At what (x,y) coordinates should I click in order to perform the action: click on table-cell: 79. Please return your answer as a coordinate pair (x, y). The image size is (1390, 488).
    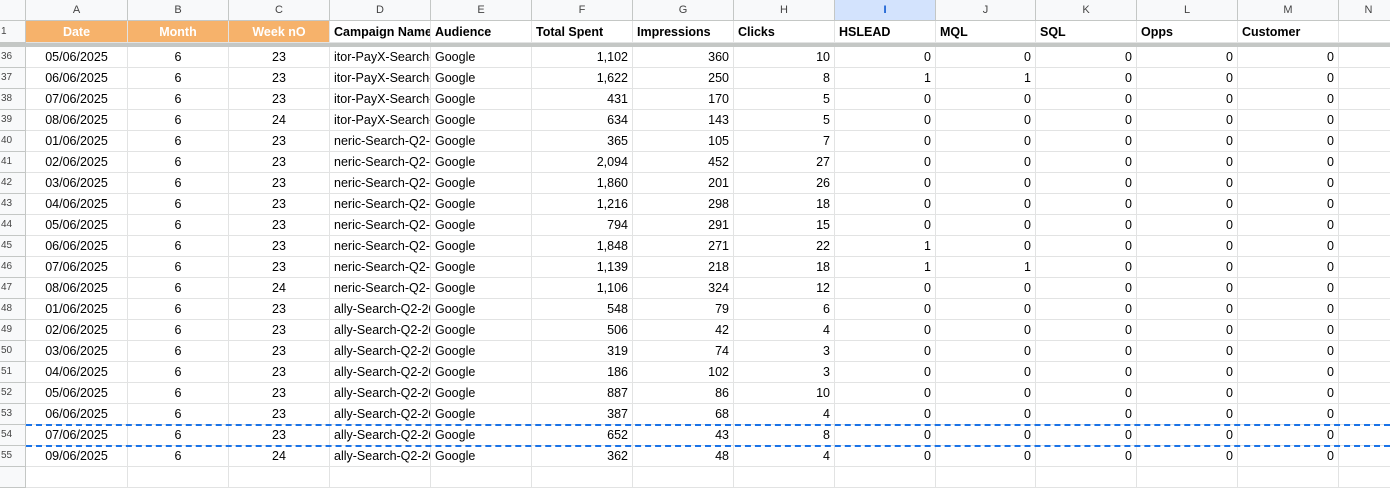
    Looking at the image, I should click on (683, 309).